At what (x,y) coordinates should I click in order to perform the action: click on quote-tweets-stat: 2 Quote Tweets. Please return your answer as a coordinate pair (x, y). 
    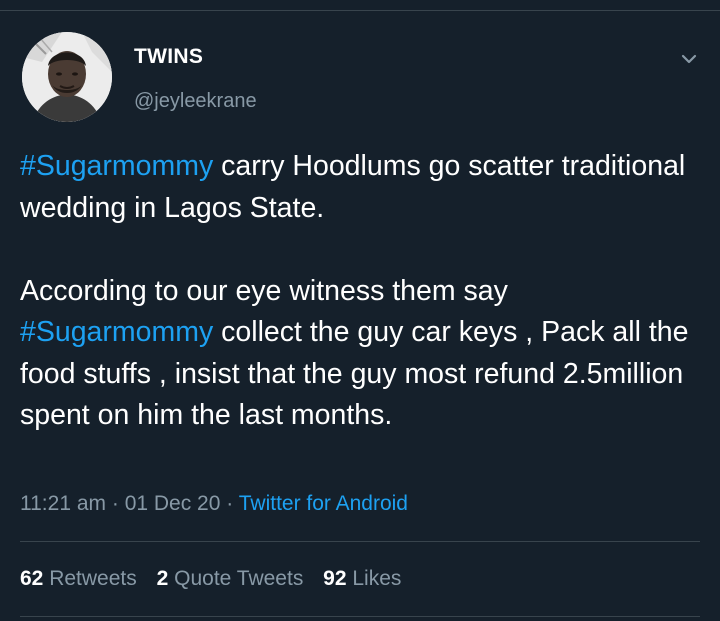
    Looking at the image, I should click on (230, 578).